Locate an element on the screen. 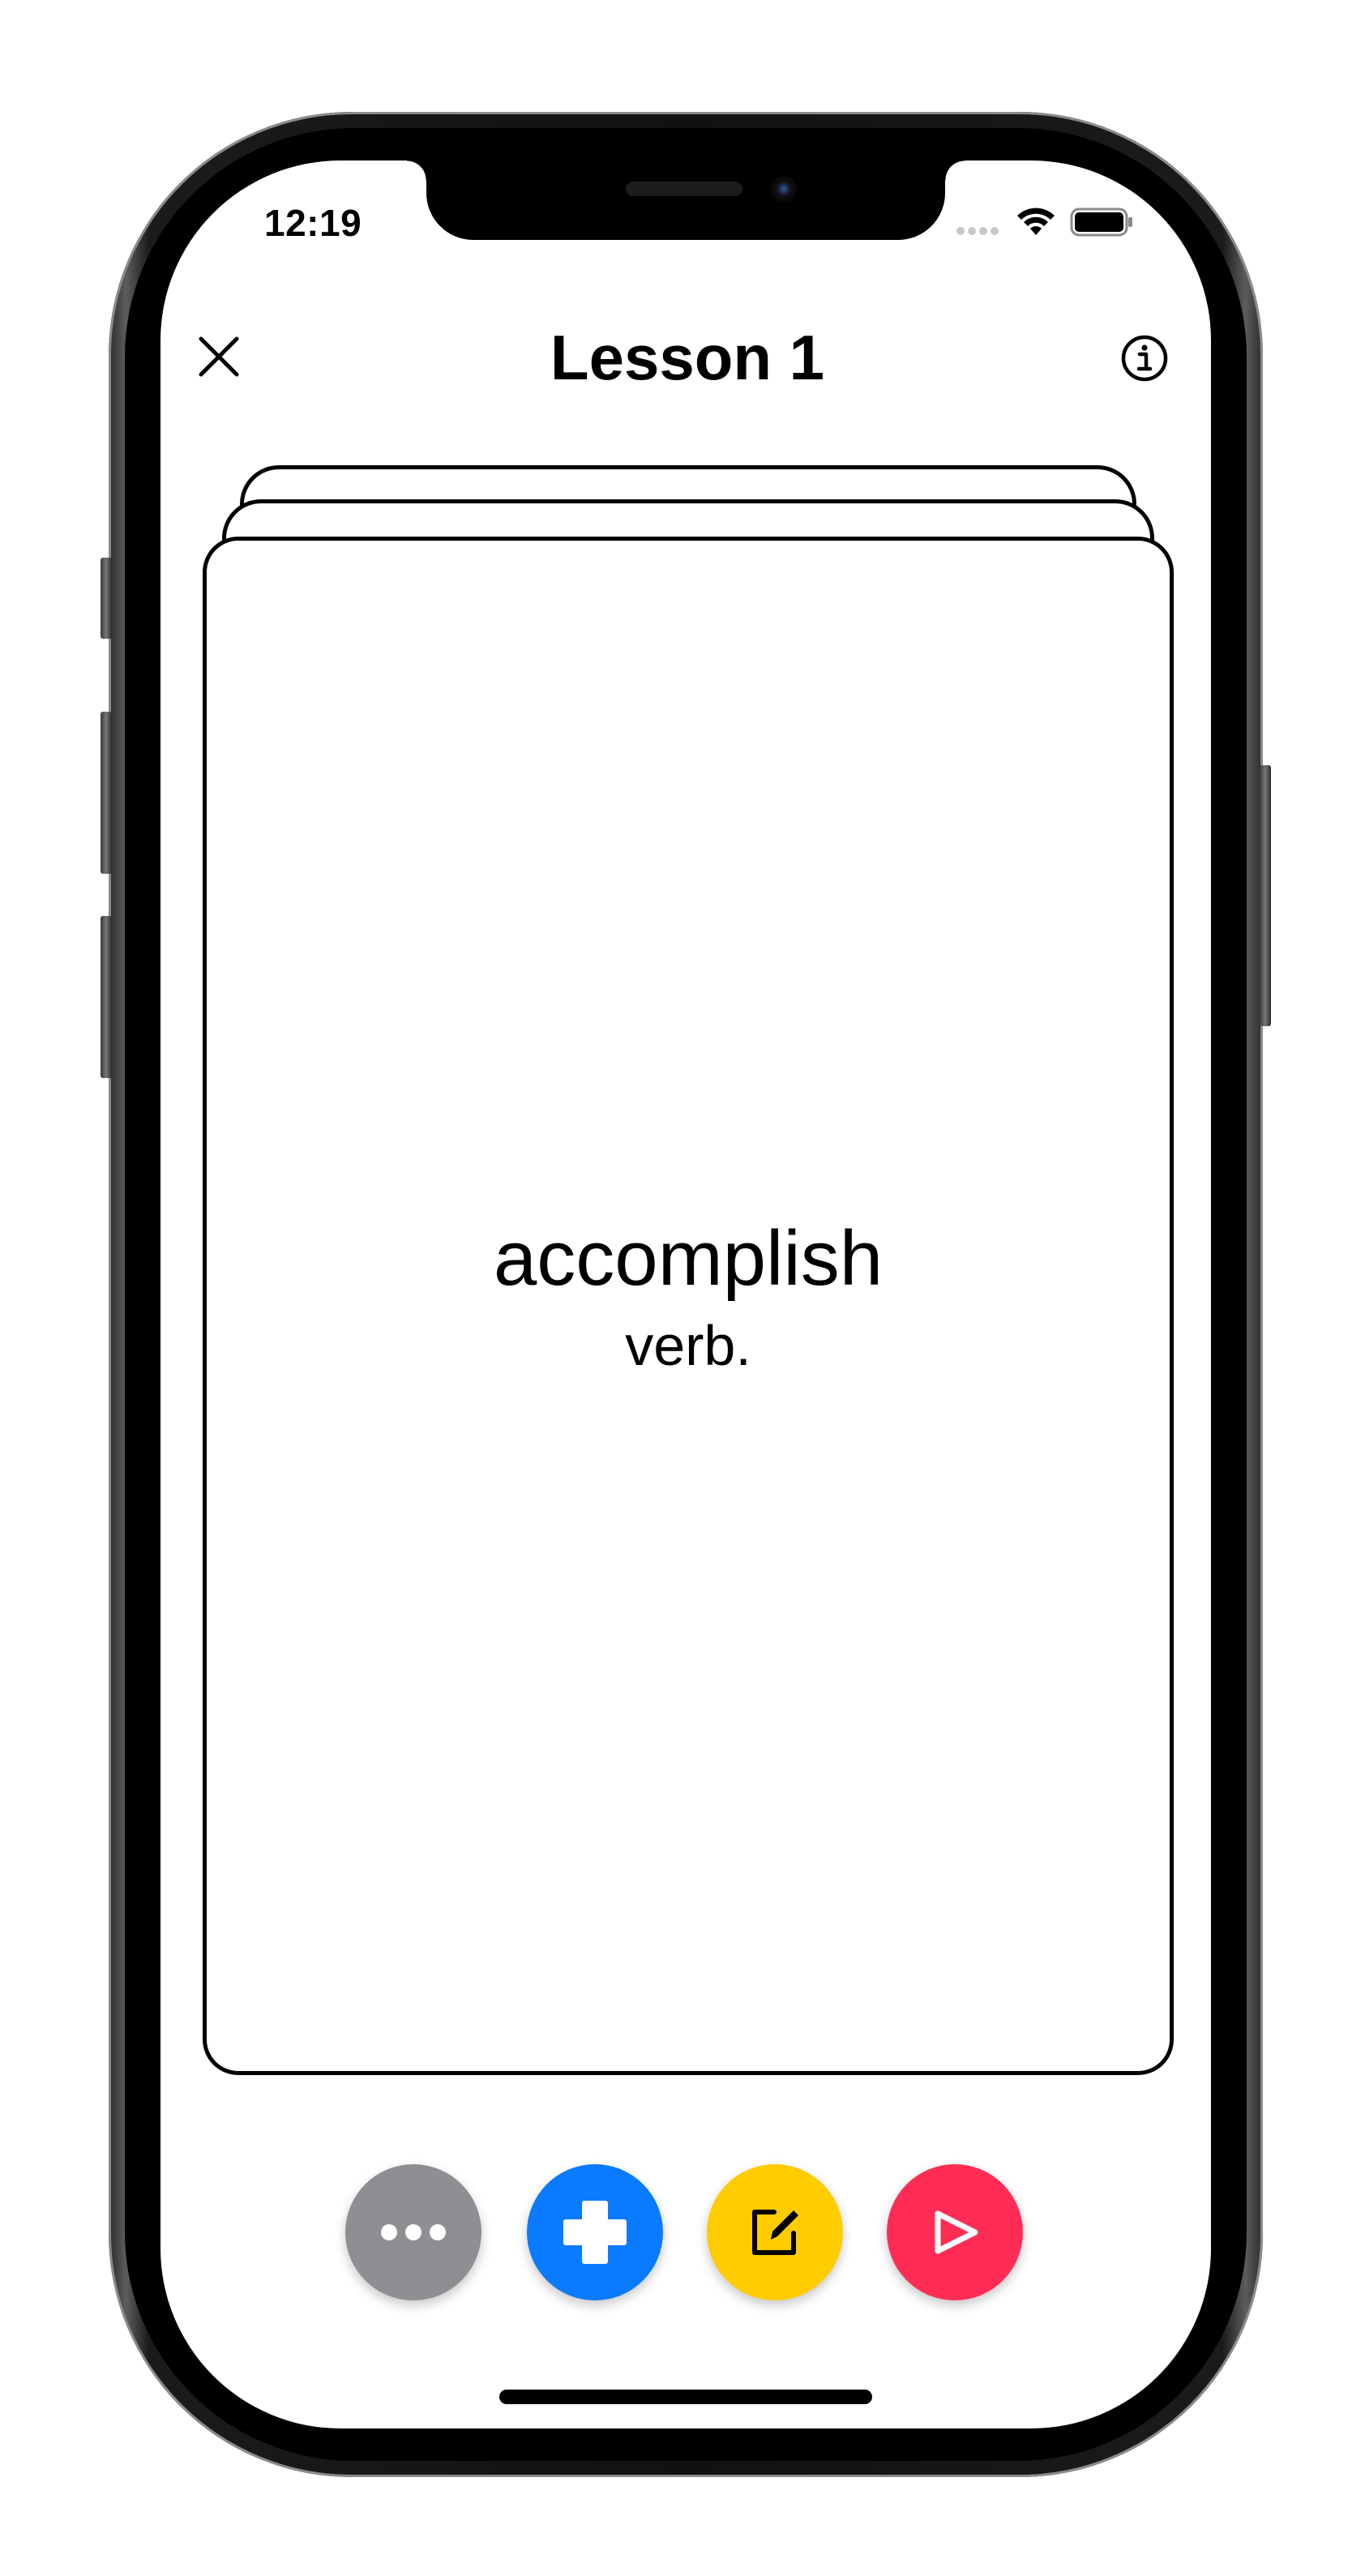 The width and height of the screenshot is (1365, 2576). add-button is located at coordinates (595, 2232).